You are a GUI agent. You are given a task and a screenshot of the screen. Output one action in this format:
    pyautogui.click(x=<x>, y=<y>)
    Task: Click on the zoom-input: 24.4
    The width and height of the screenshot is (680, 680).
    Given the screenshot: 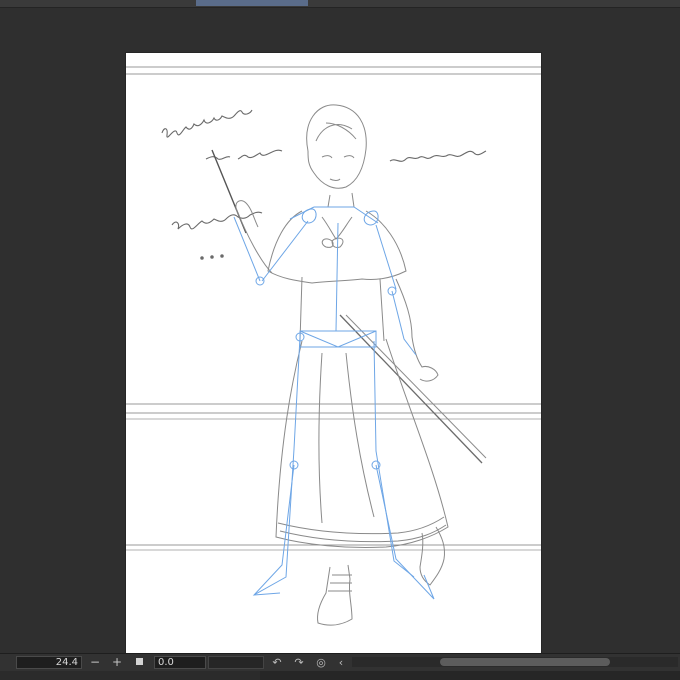 What is the action you would take?
    pyautogui.click(x=49, y=662)
    